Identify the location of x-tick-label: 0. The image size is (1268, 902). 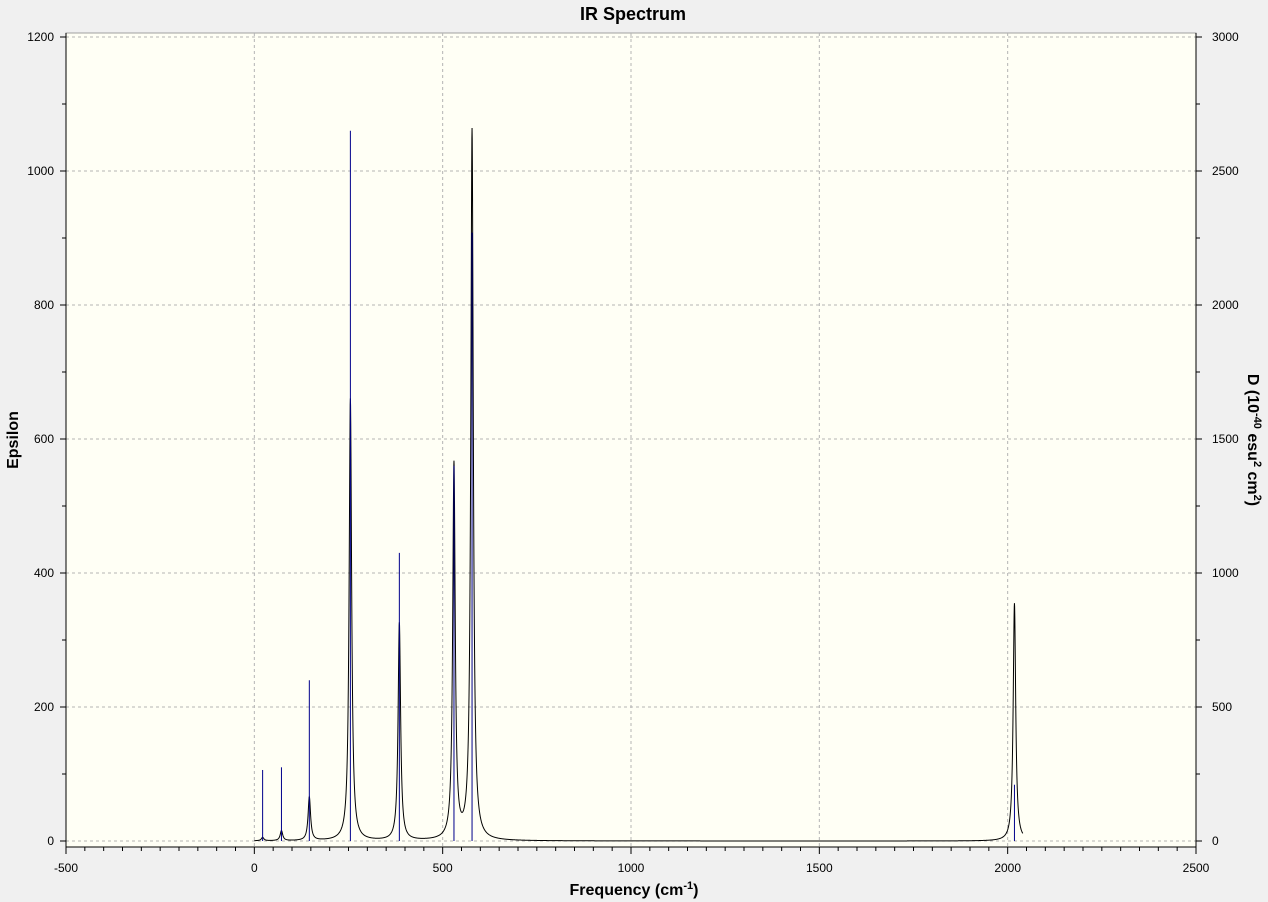
(254, 868).